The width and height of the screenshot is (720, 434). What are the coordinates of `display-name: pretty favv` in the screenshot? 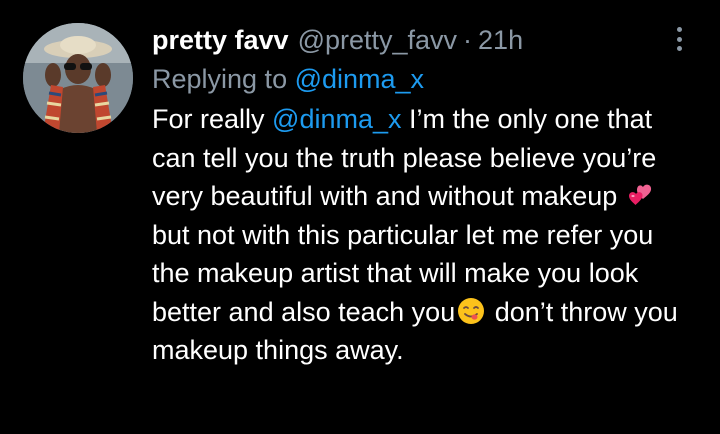 It's located at (220, 40).